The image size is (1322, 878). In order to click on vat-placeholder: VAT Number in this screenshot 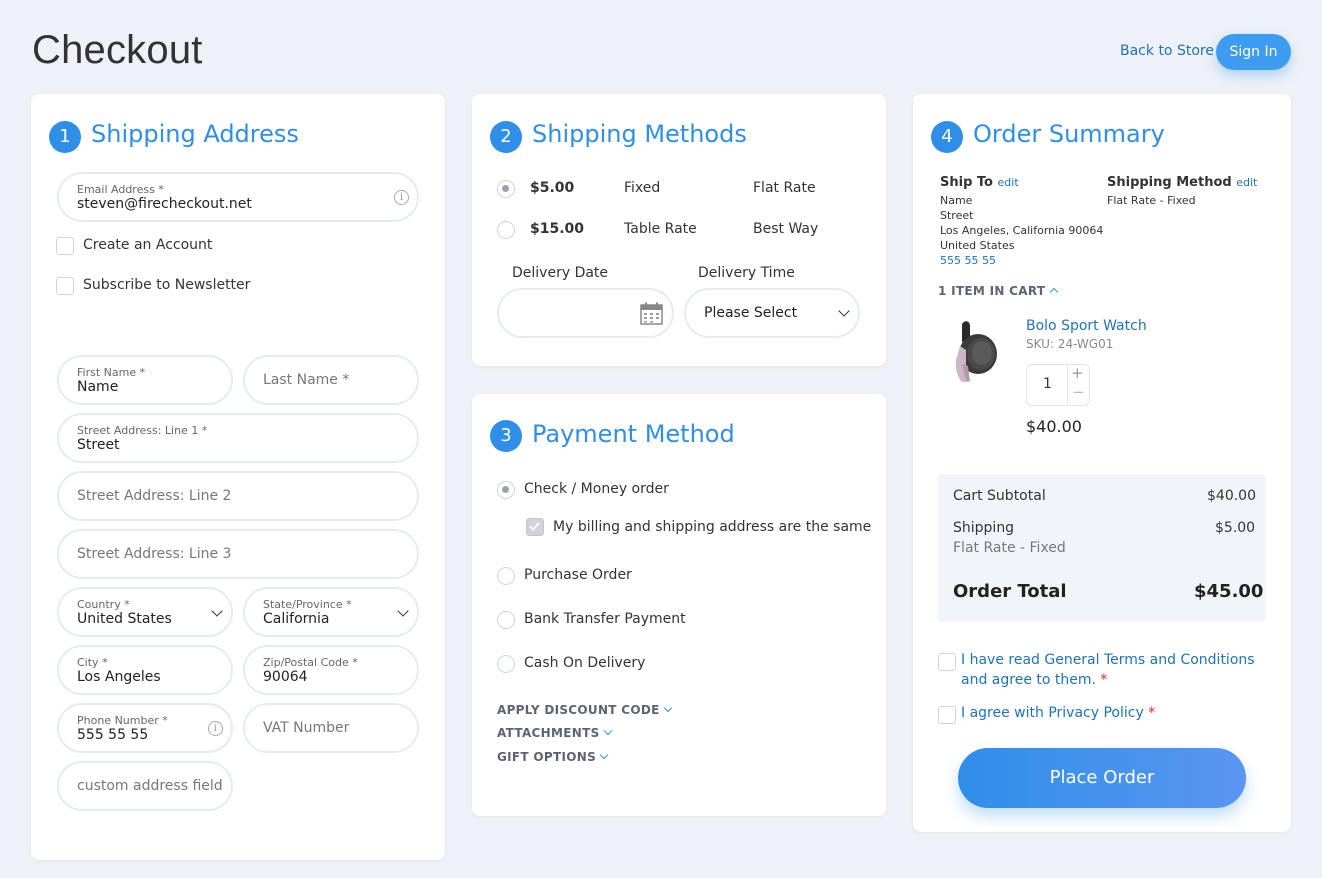, I will do `click(306, 728)`.